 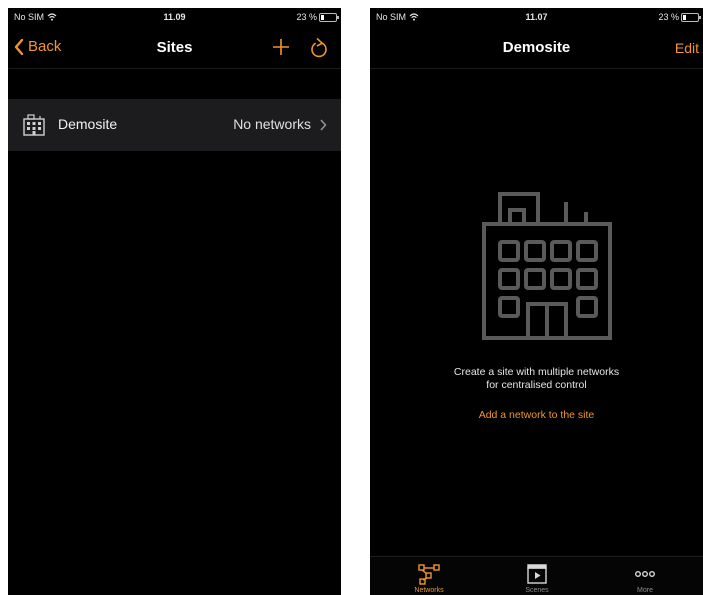 I want to click on page-title: Demosite, so click(x=536, y=47).